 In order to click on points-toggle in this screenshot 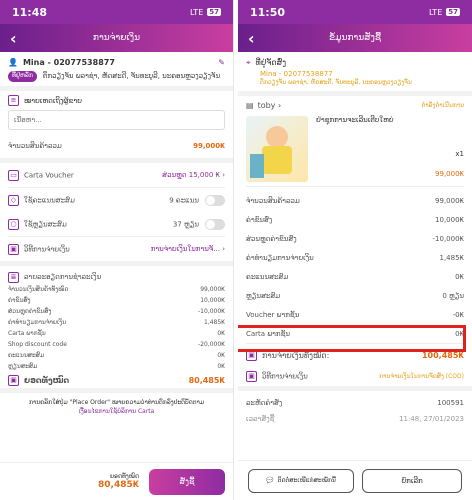, I will do `click(215, 200)`.